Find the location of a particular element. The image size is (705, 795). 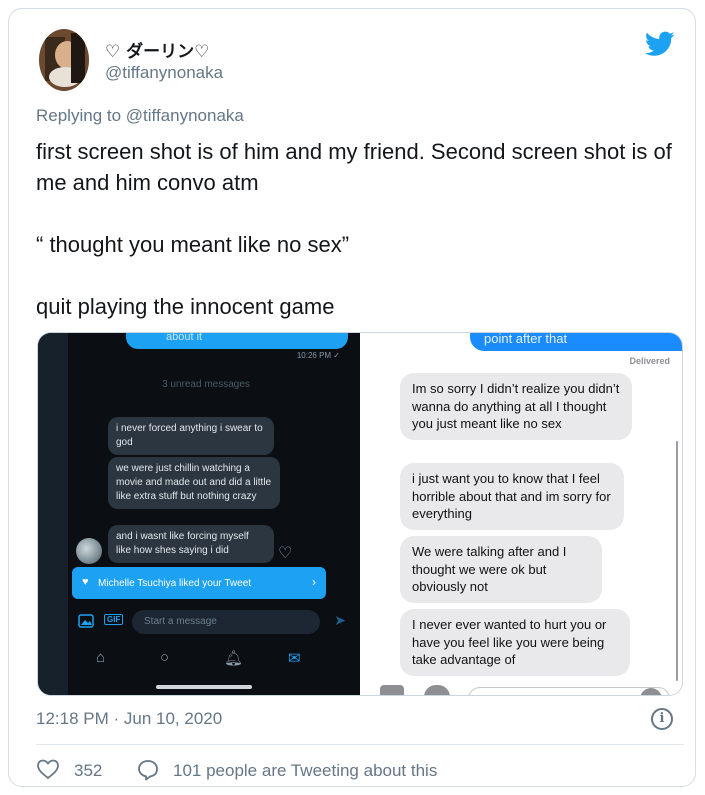

info-icon: i is located at coordinates (662, 719).